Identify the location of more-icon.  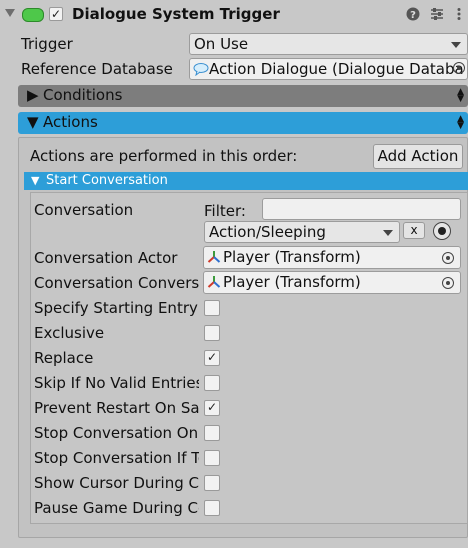
(459, 14).